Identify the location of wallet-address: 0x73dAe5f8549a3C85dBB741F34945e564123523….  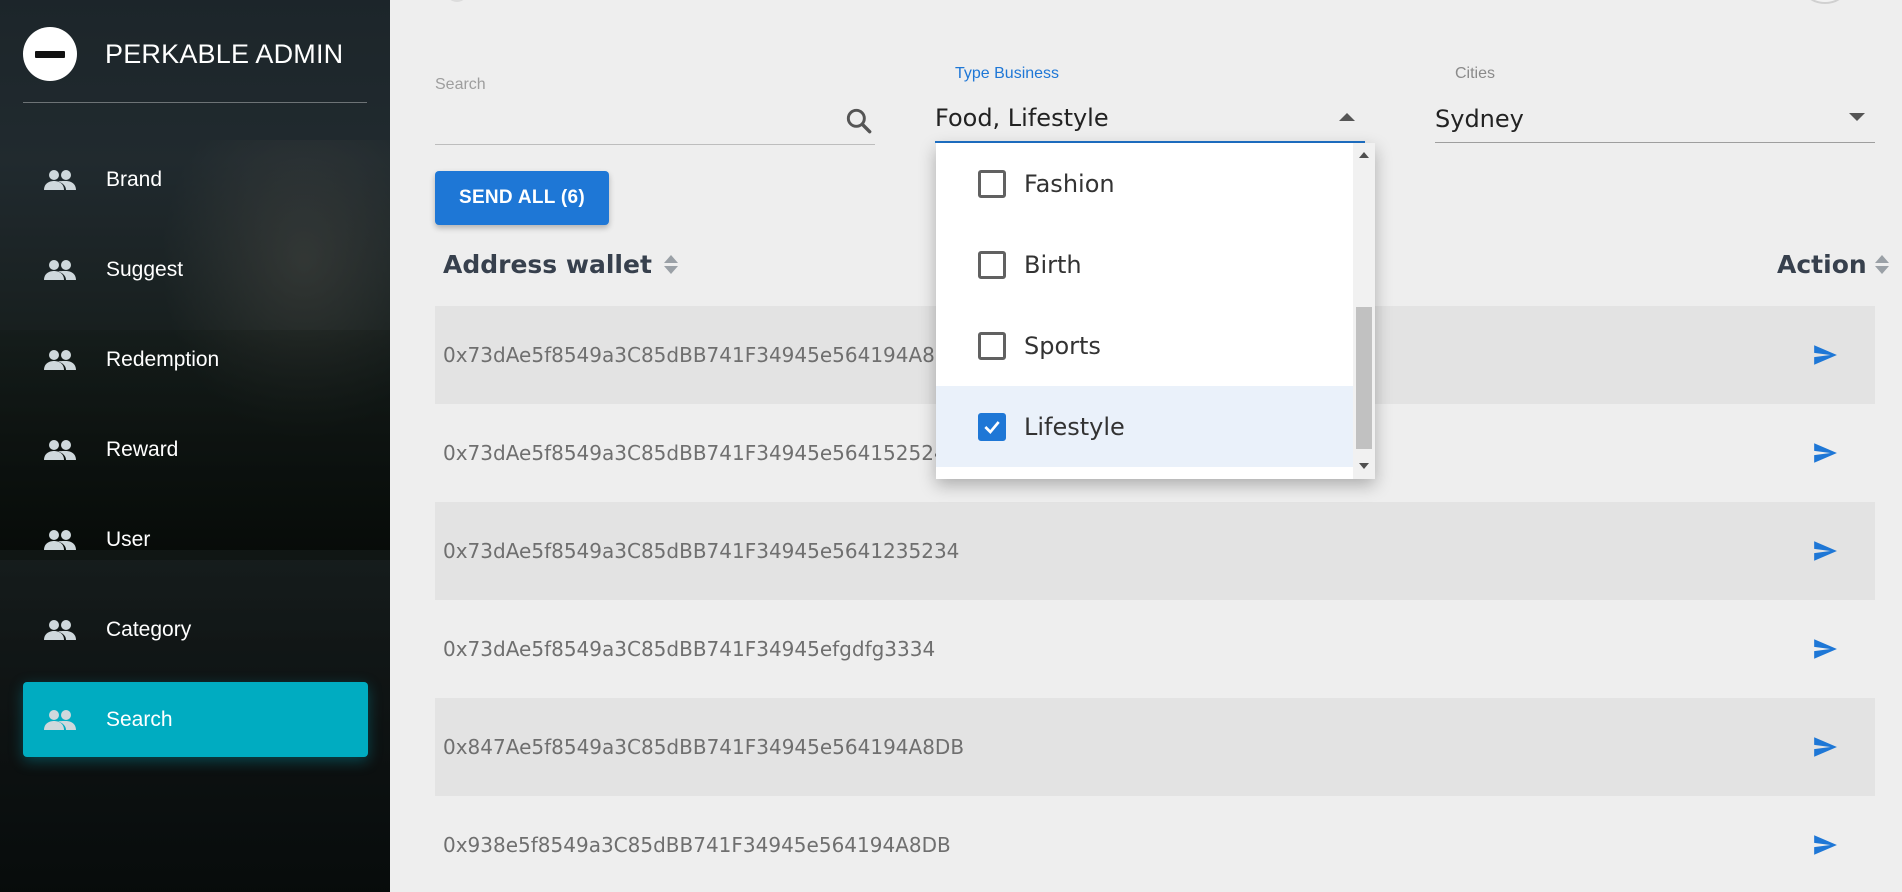
(701, 551).